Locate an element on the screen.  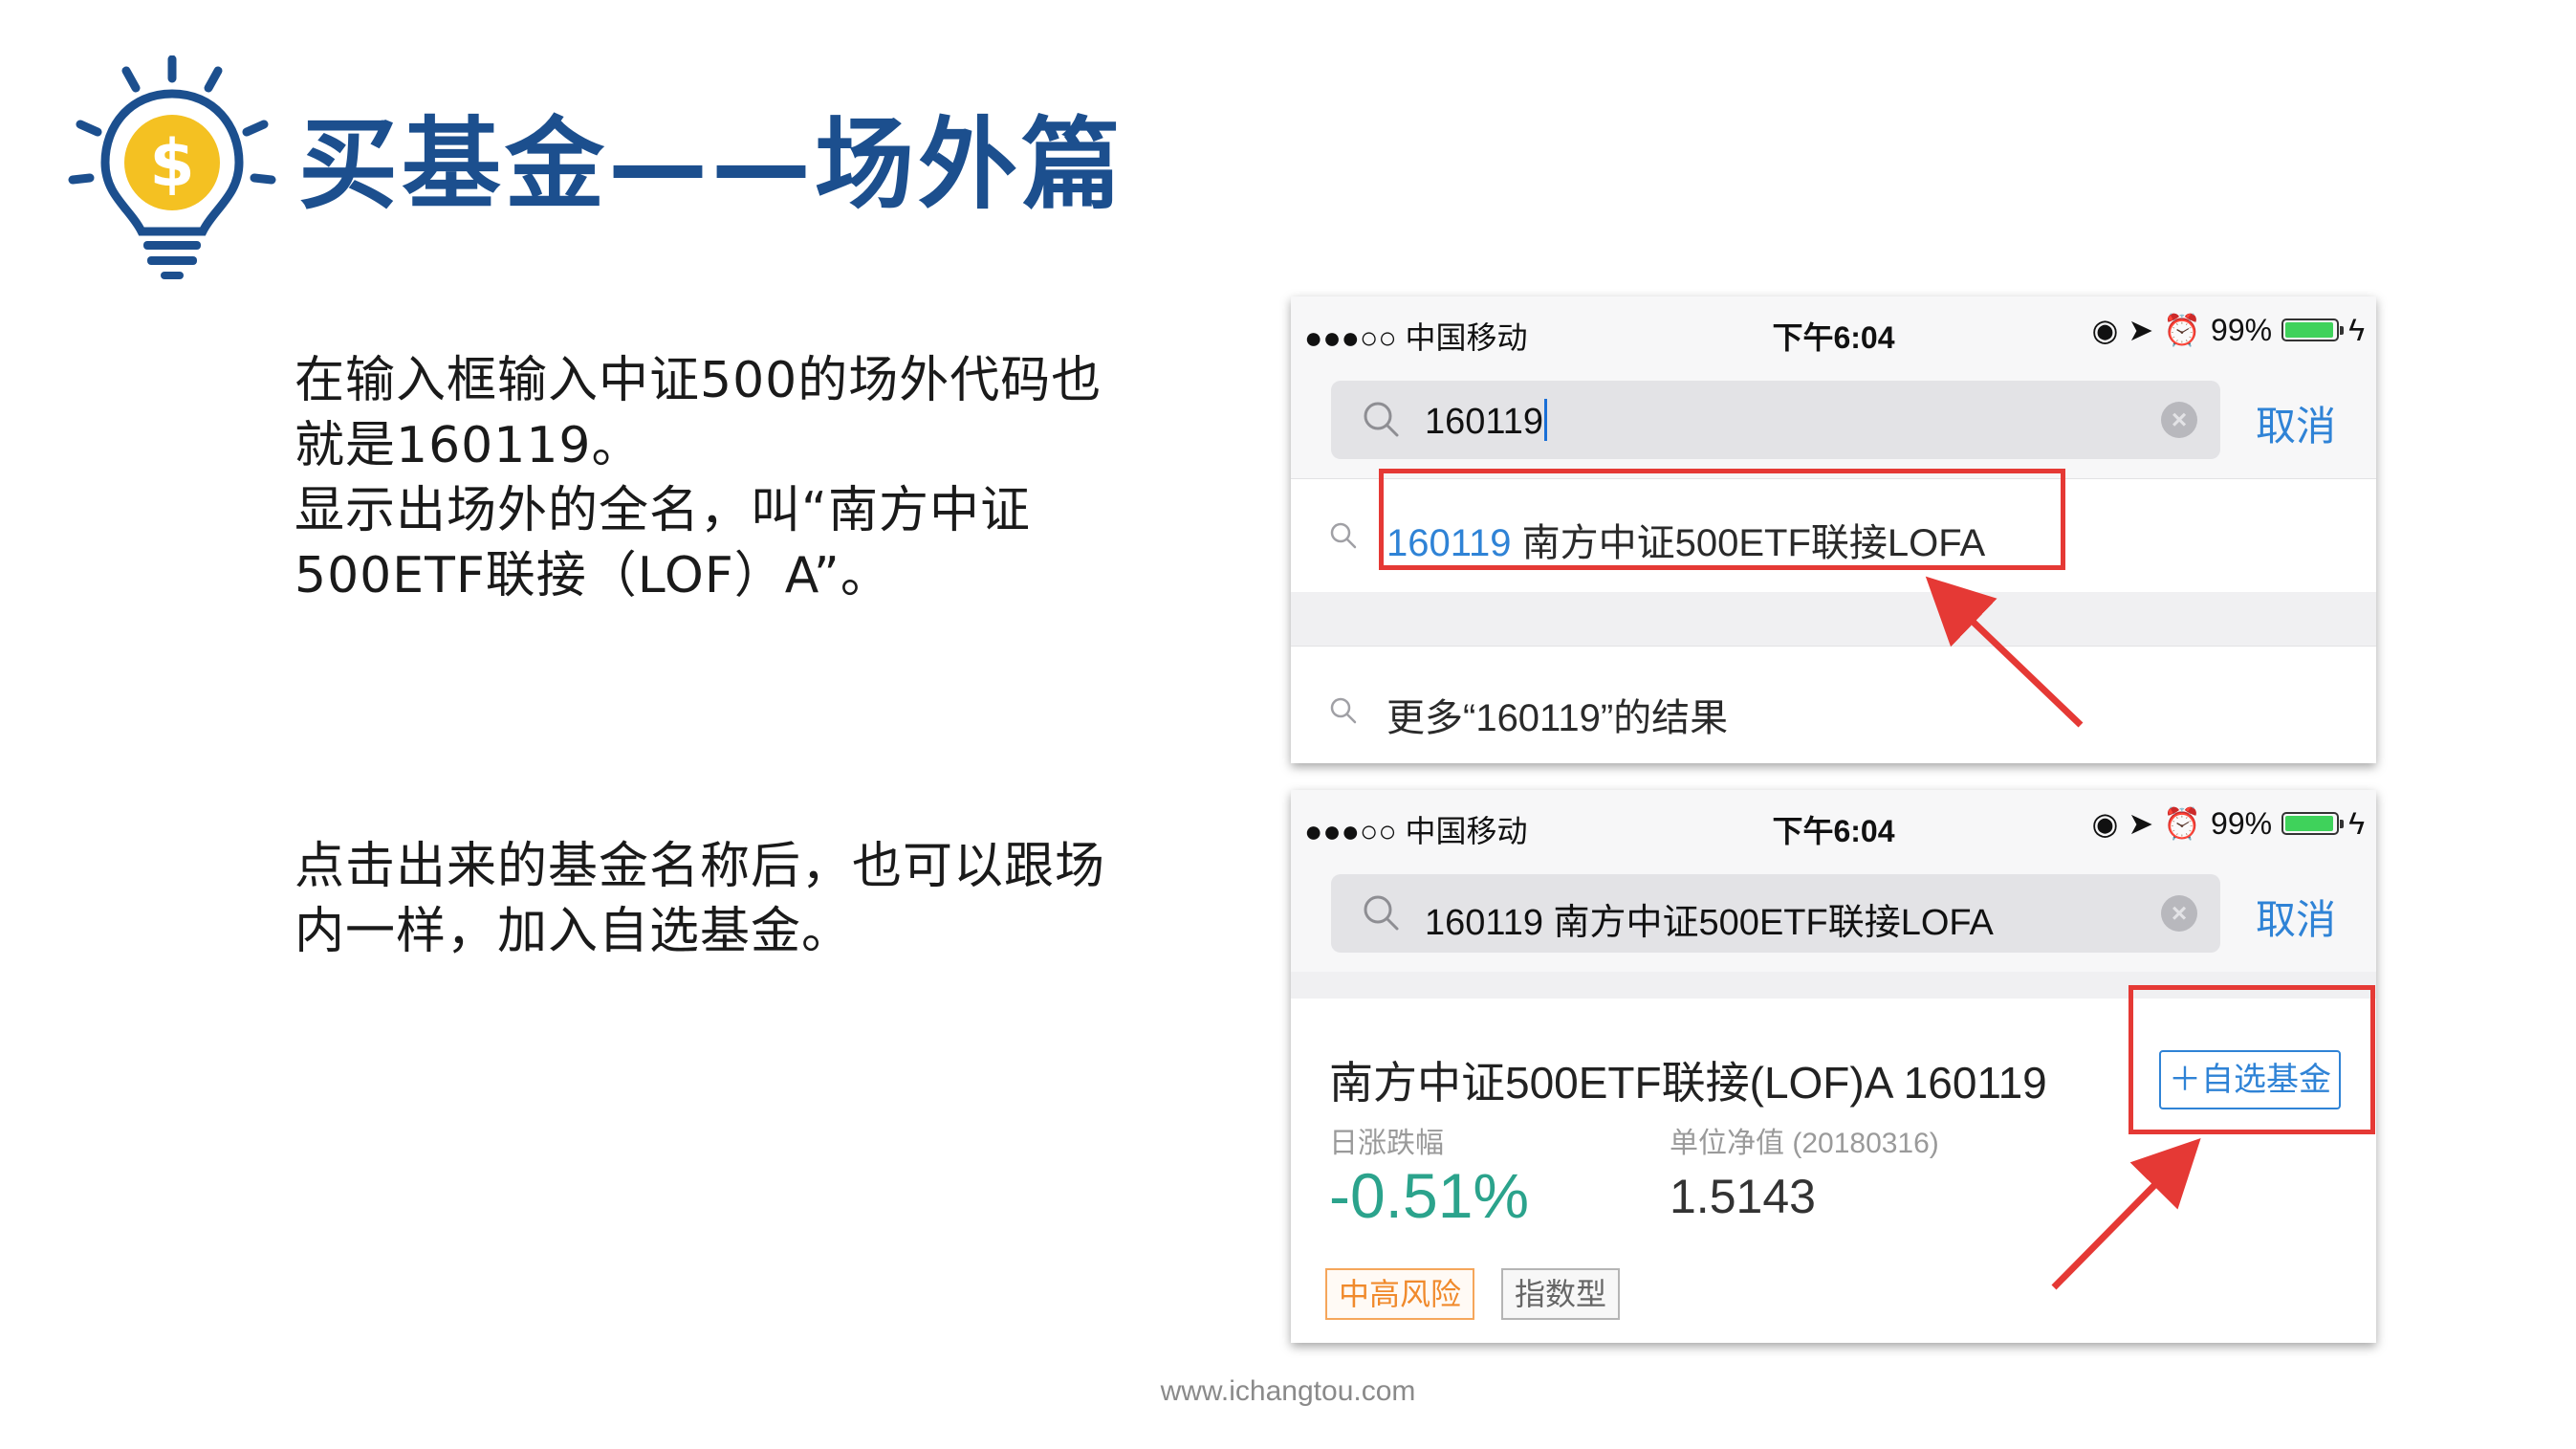
footer-url: www.ichangtou.com is located at coordinates (1288, 1391).